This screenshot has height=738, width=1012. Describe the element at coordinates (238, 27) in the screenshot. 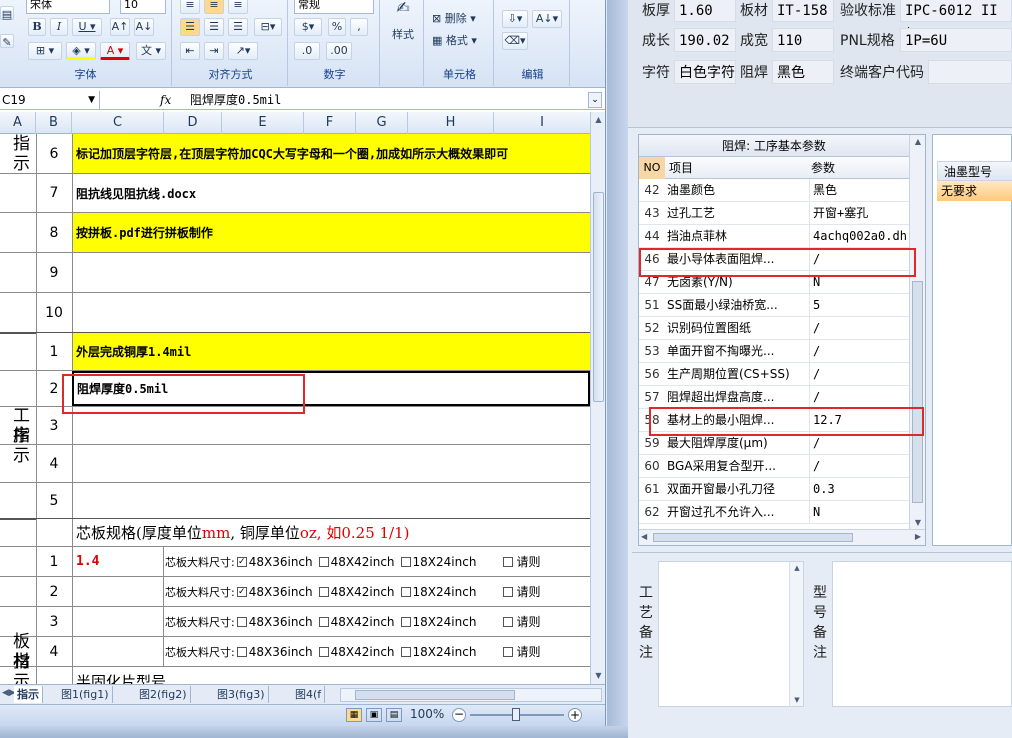

I see `align-right-button: ☰` at that location.